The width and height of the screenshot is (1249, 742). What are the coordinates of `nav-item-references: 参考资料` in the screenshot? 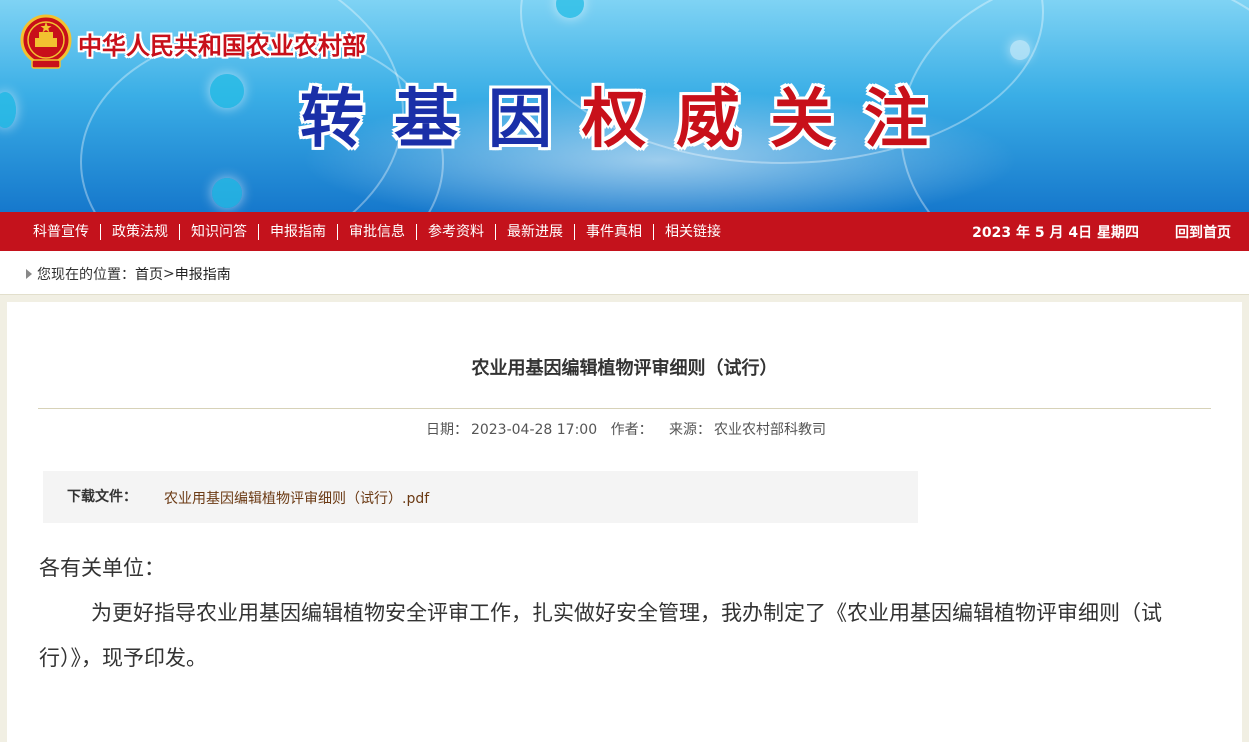 It's located at (455, 231).